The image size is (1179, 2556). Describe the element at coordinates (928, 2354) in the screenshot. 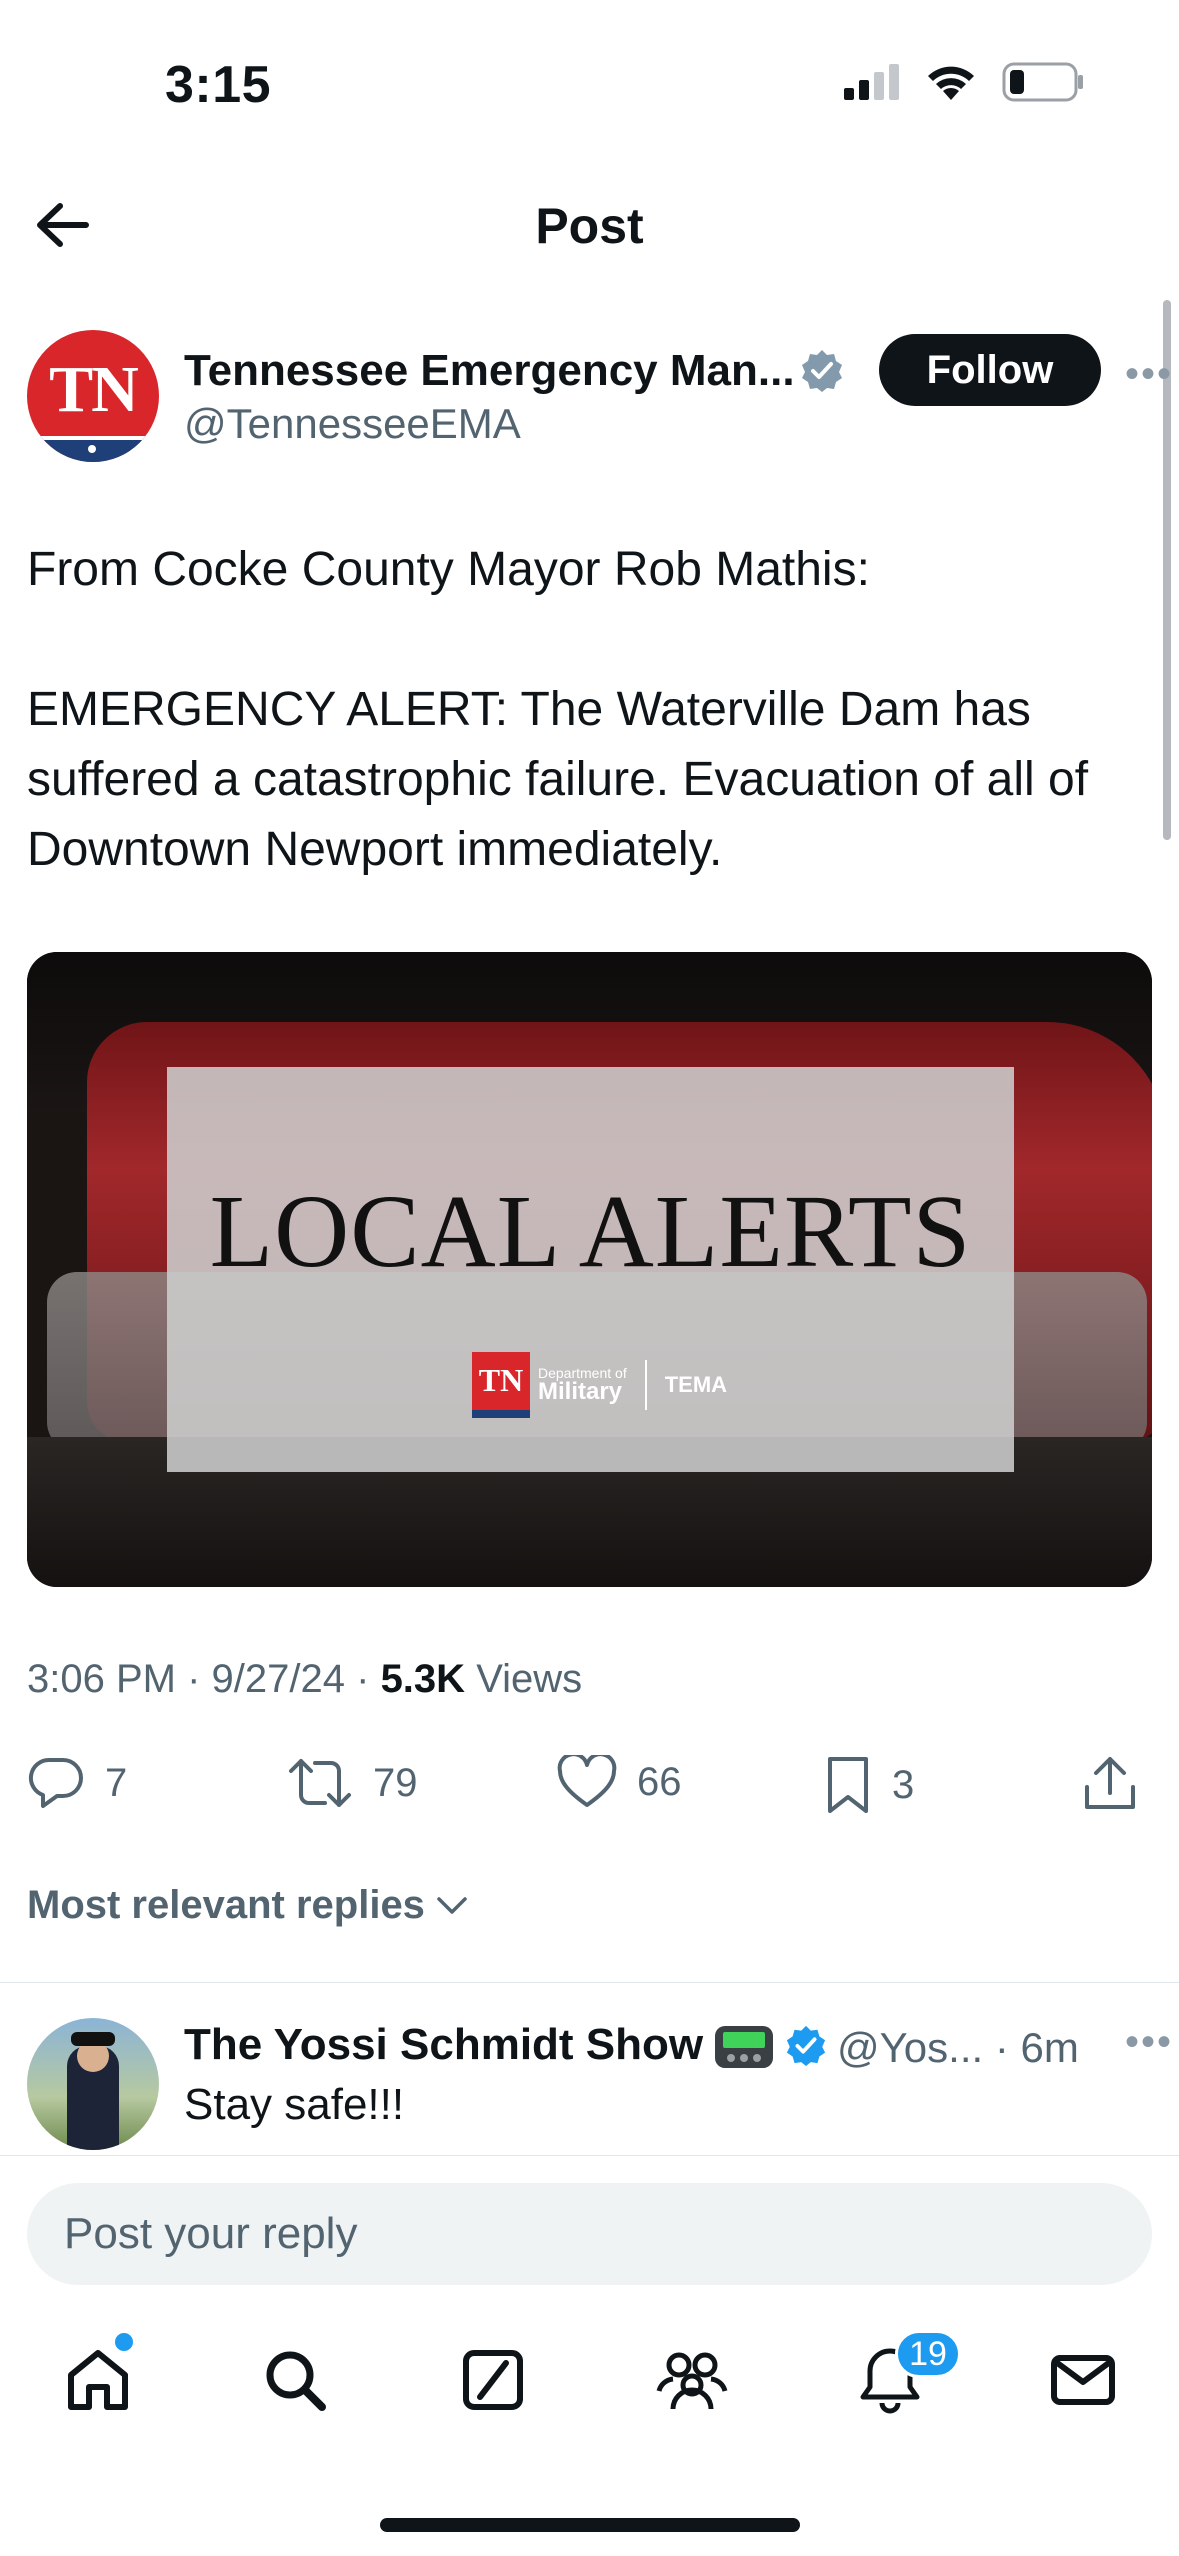

I see `notifications-badge: 19` at that location.